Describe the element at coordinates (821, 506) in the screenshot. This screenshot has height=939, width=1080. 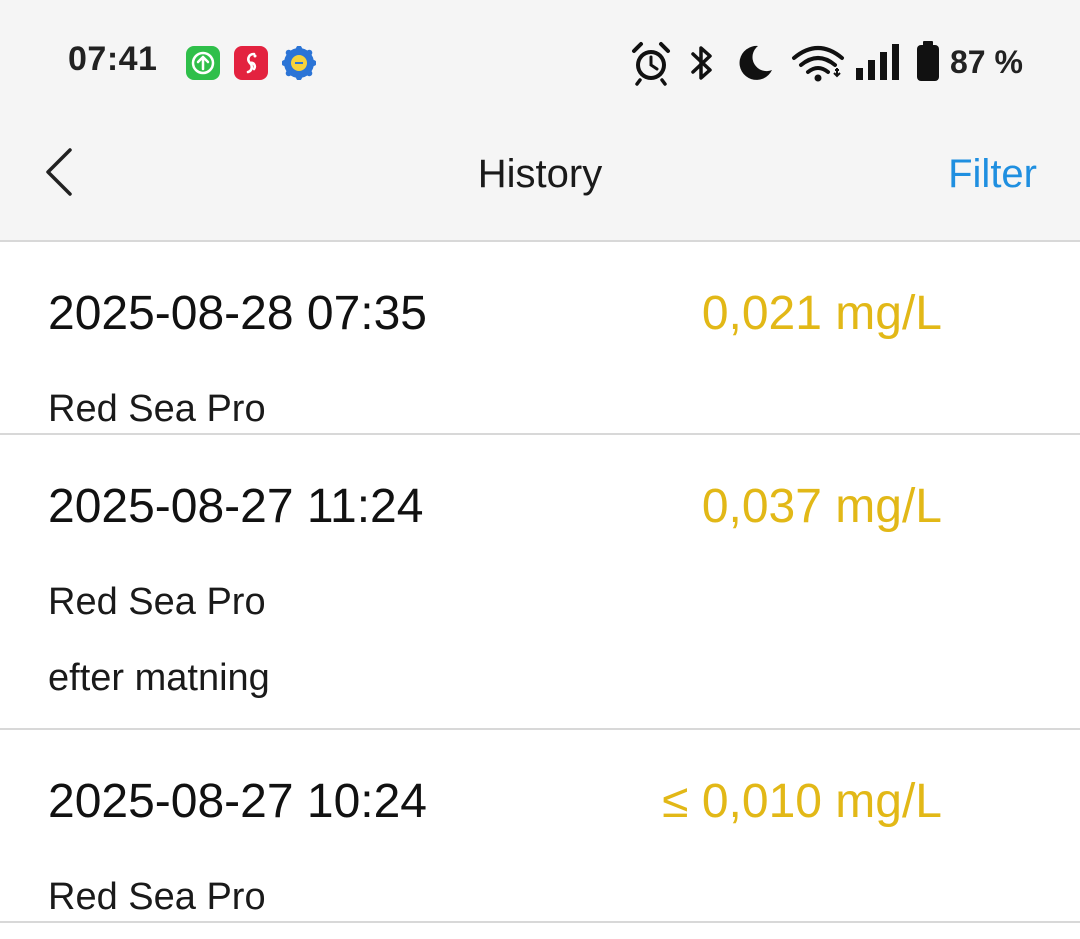
I see `entry-value: 0,037 mg/L` at that location.